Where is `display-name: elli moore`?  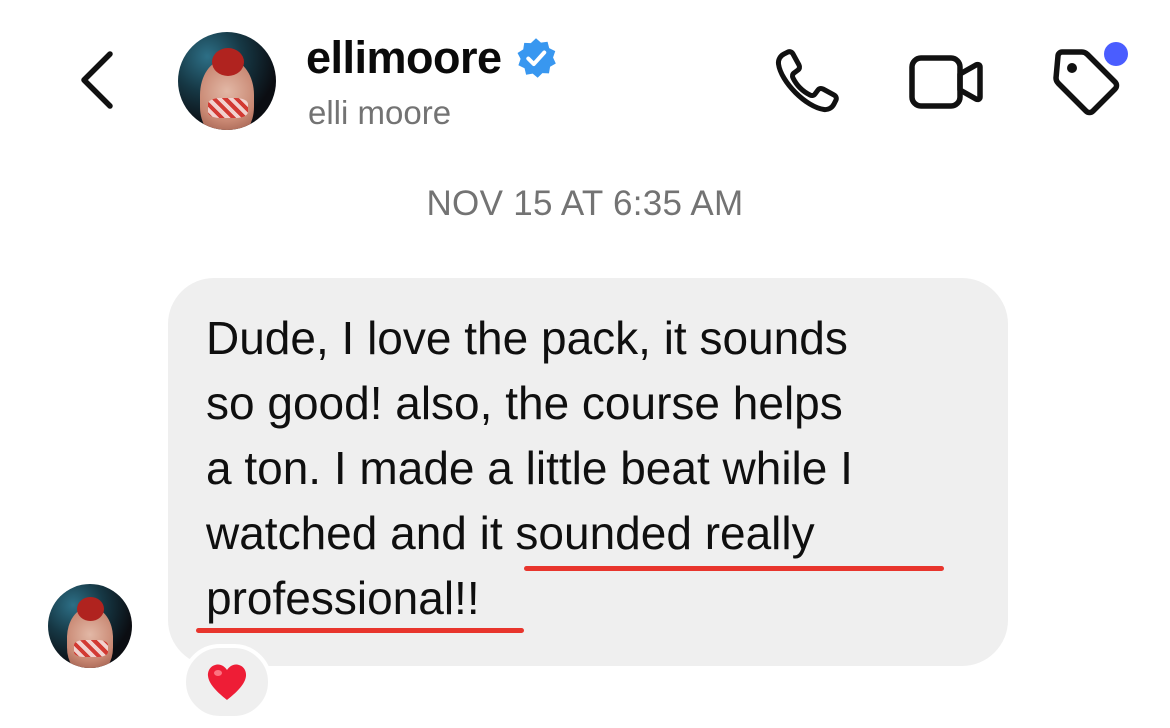
display-name: elli moore is located at coordinates (380, 112).